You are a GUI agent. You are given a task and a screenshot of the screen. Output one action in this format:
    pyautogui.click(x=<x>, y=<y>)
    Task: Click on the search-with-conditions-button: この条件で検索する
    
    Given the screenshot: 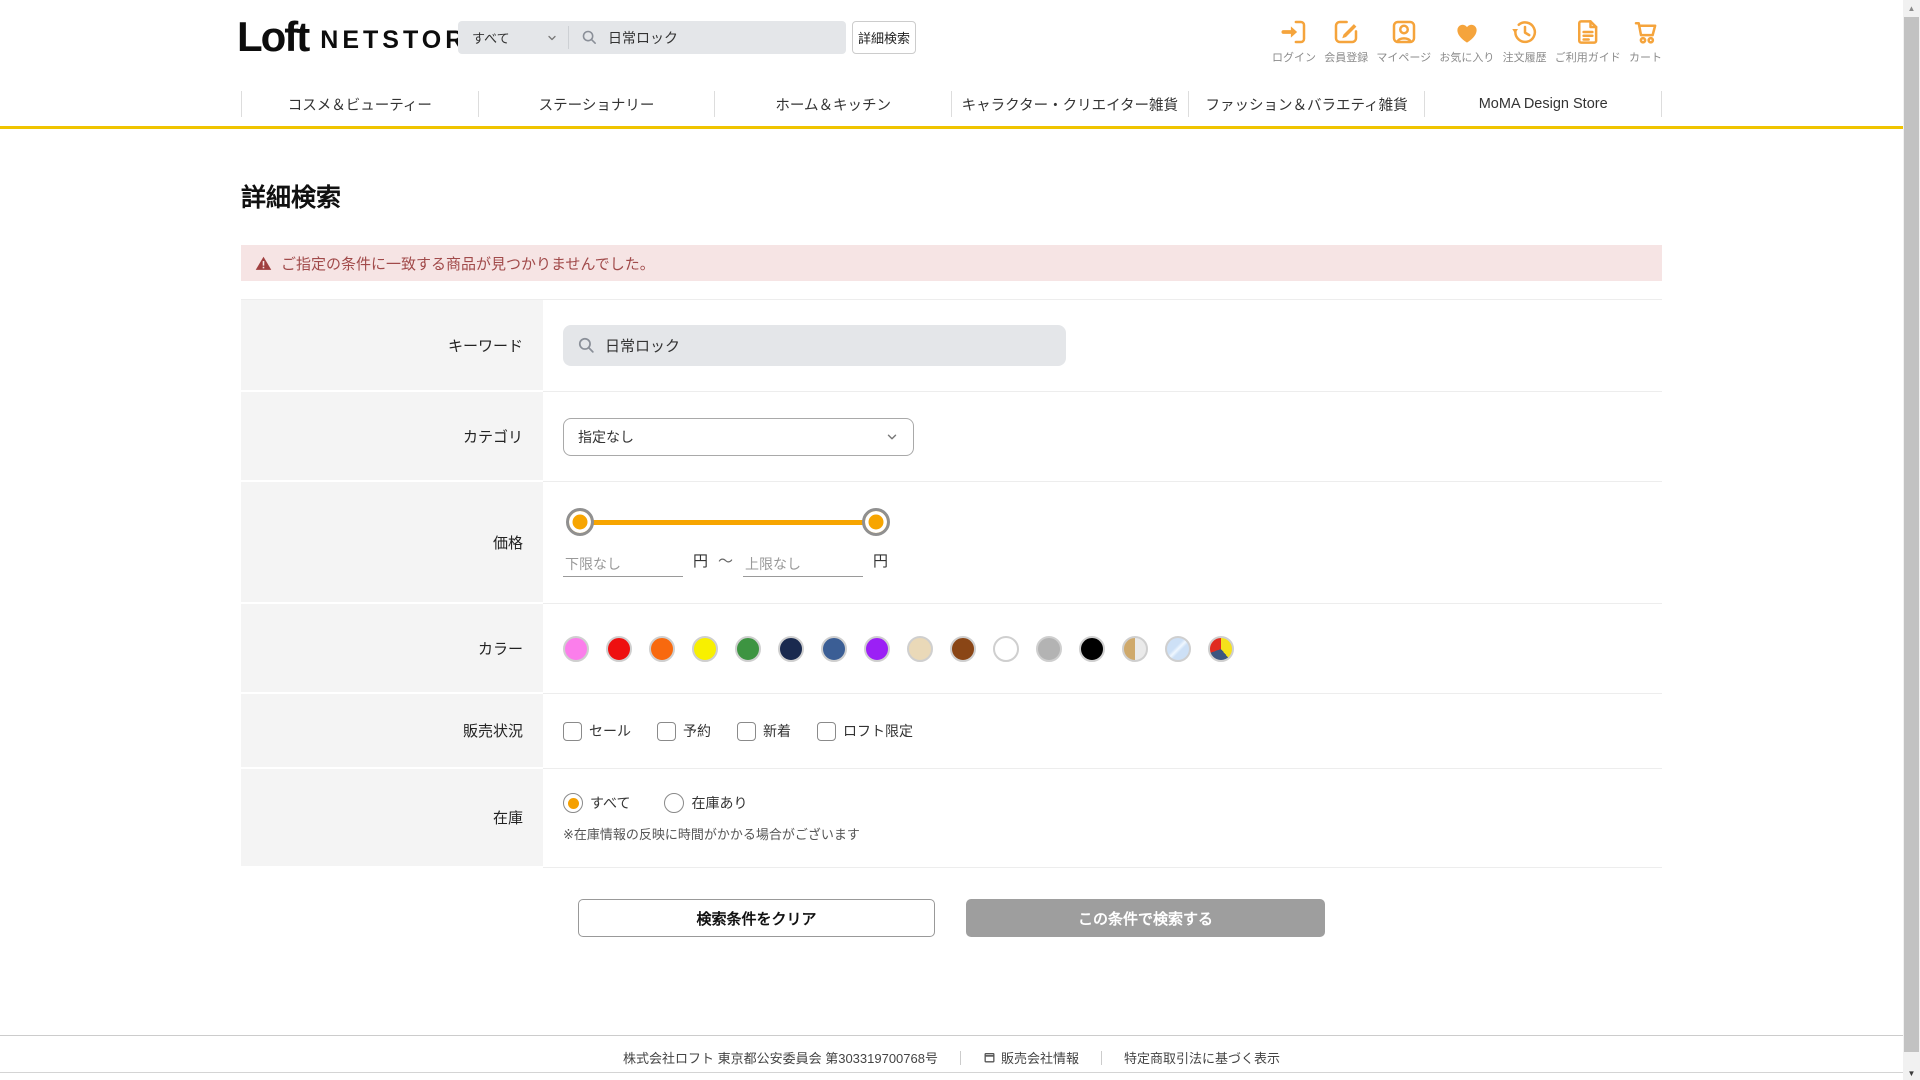 What is the action you would take?
    pyautogui.click(x=1145, y=918)
    